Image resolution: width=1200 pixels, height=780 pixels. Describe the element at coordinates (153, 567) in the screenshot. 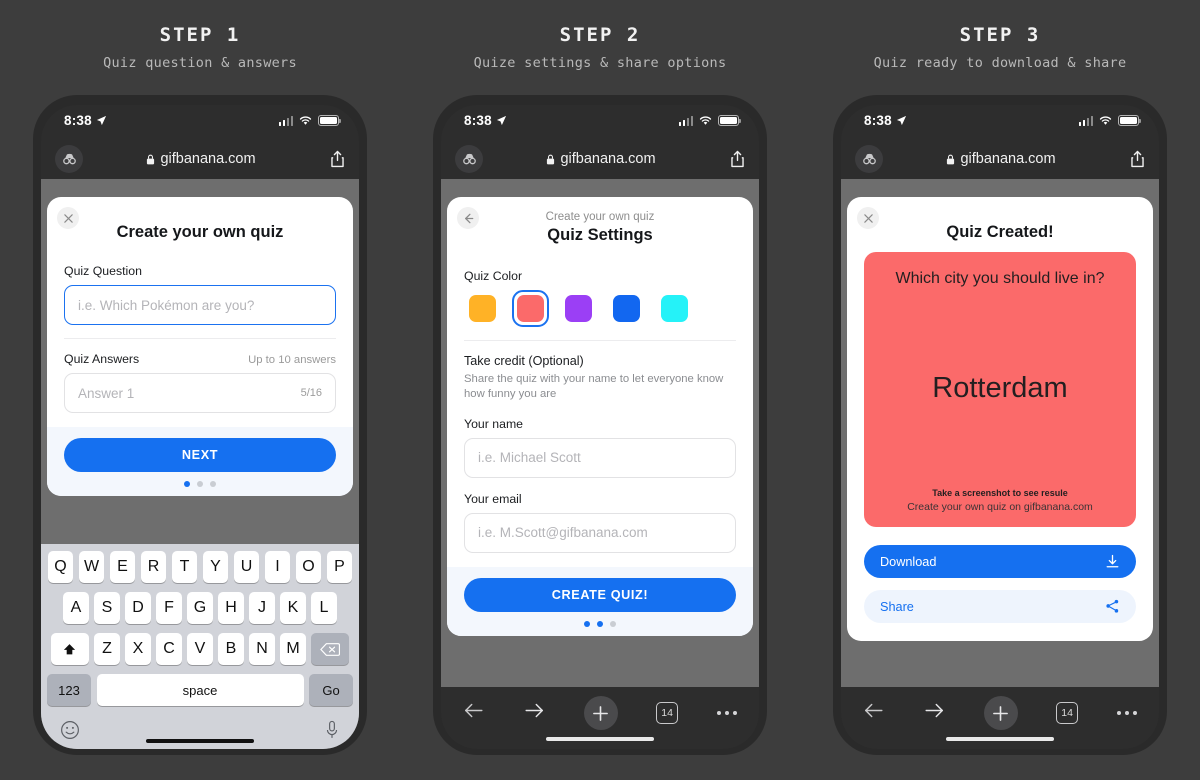

I see `key-r: R` at that location.